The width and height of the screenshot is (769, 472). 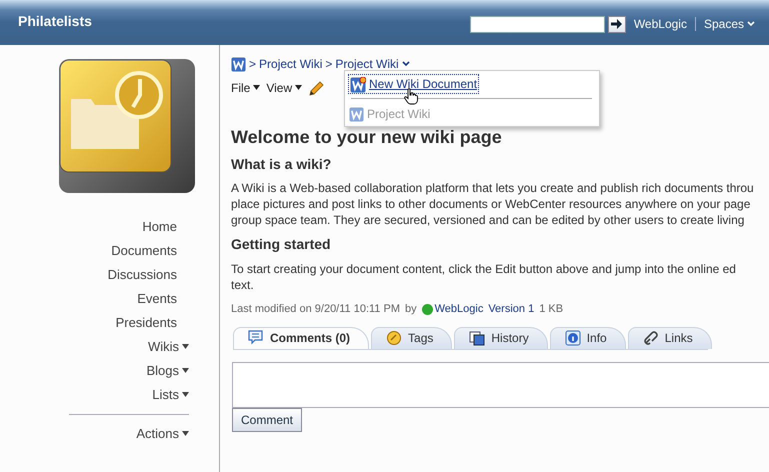 What do you see at coordinates (459, 309) in the screenshot?
I see `author-link: WebLogic` at bounding box center [459, 309].